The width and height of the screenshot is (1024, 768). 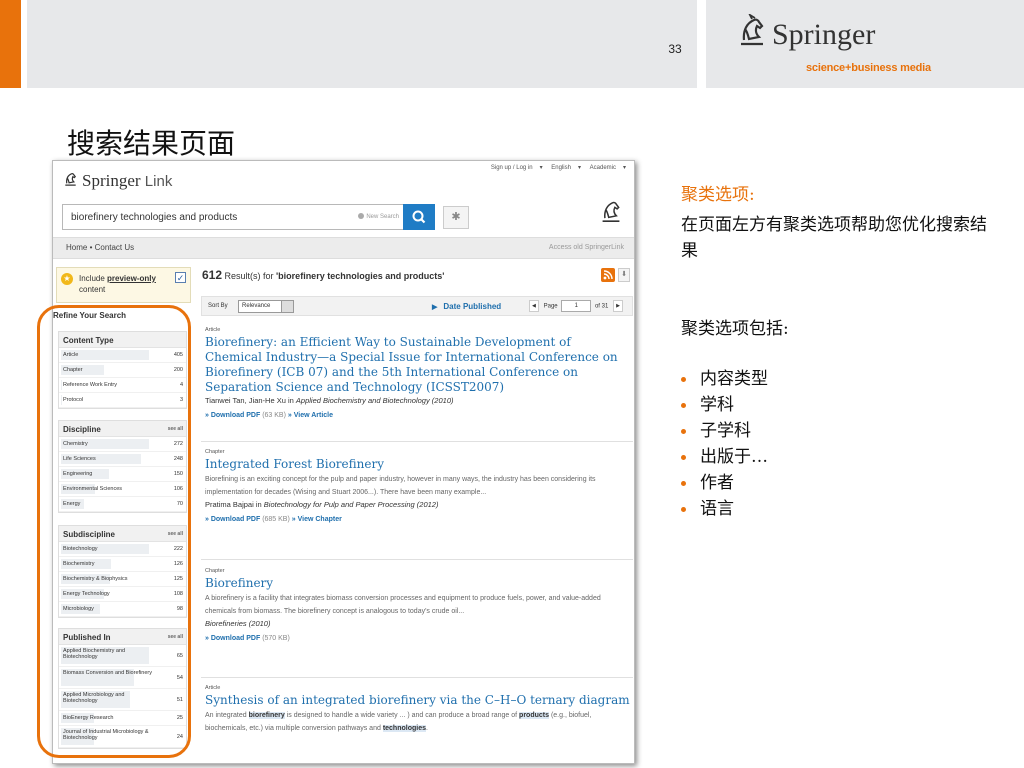 I want to click on facet-item: Biochemistry & Biophysics 125, so click(x=122, y=579).